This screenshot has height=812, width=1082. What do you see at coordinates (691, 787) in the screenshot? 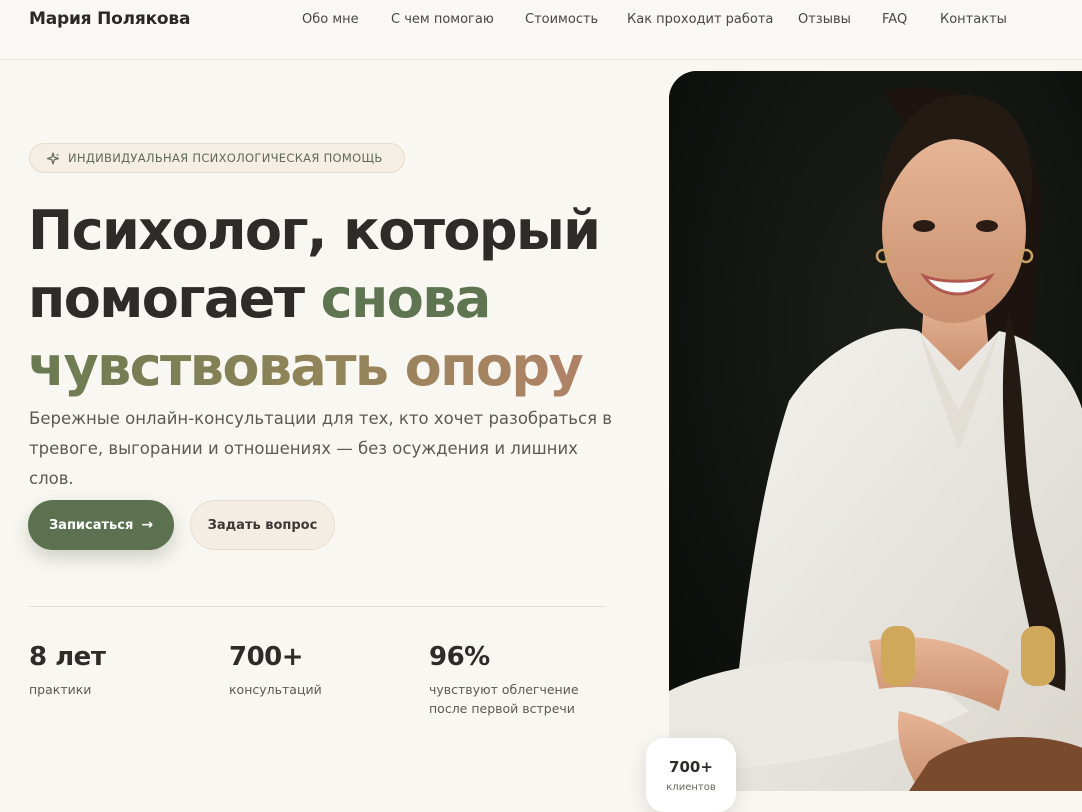
I see `clients-label: клиентов` at bounding box center [691, 787].